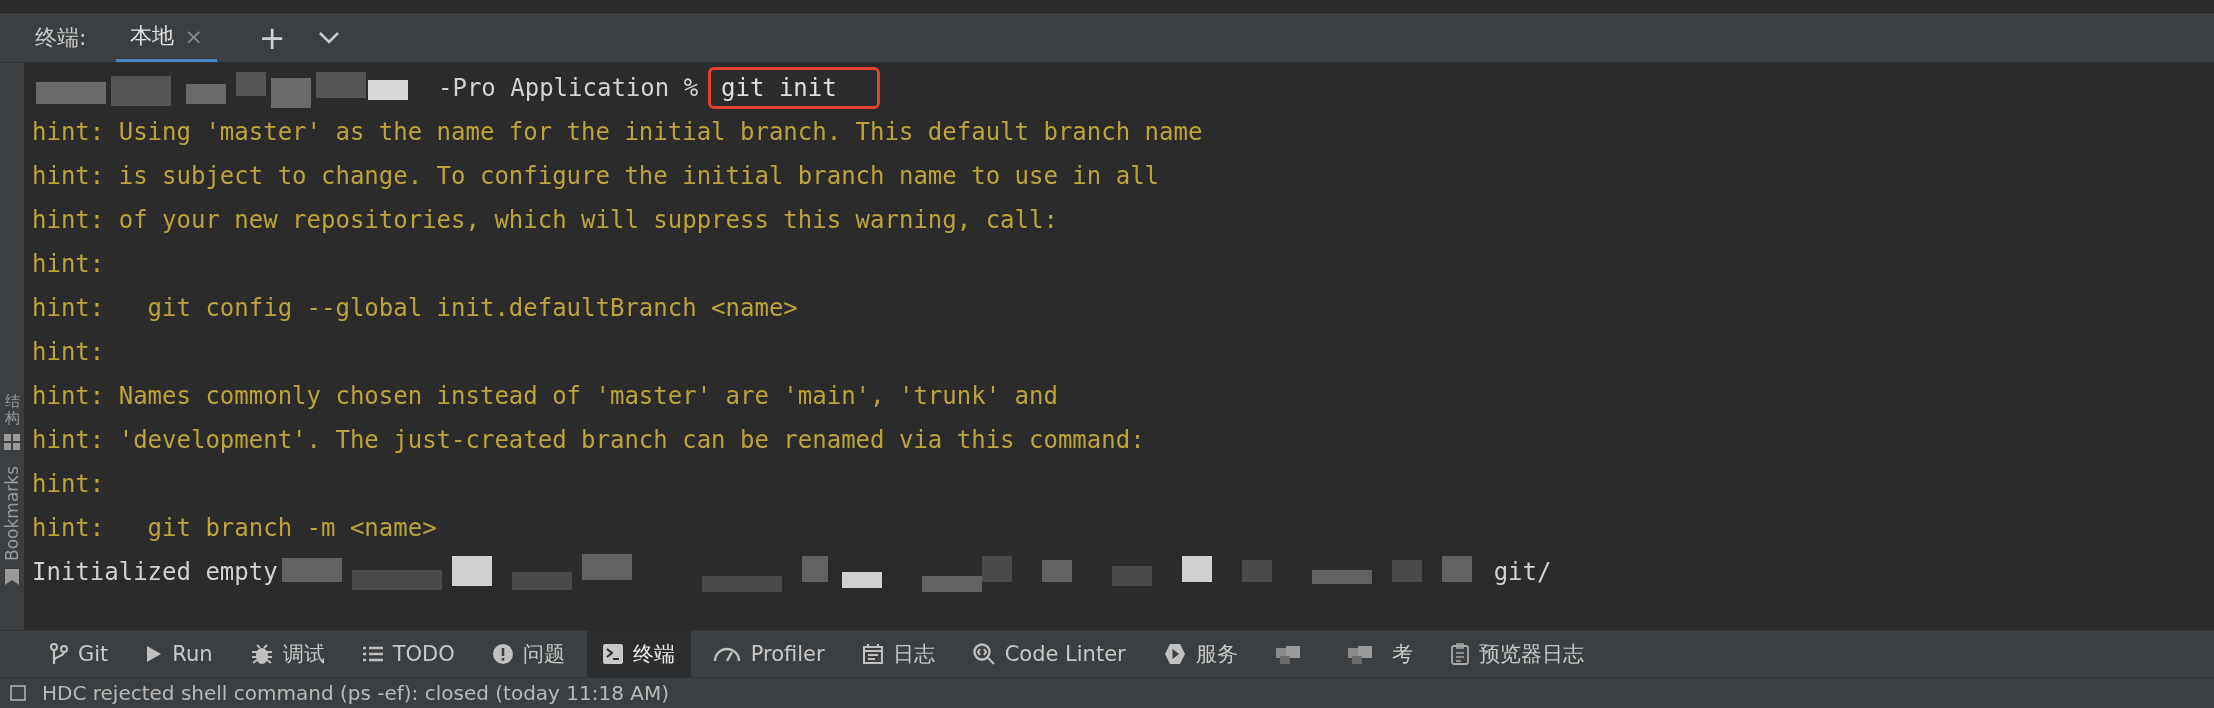 This screenshot has width=2214, height=708. Describe the element at coordinates (415, 308) in the screenshot. I see `hint-line: hint: git config --global init.defaultBranch <name>` at that location.